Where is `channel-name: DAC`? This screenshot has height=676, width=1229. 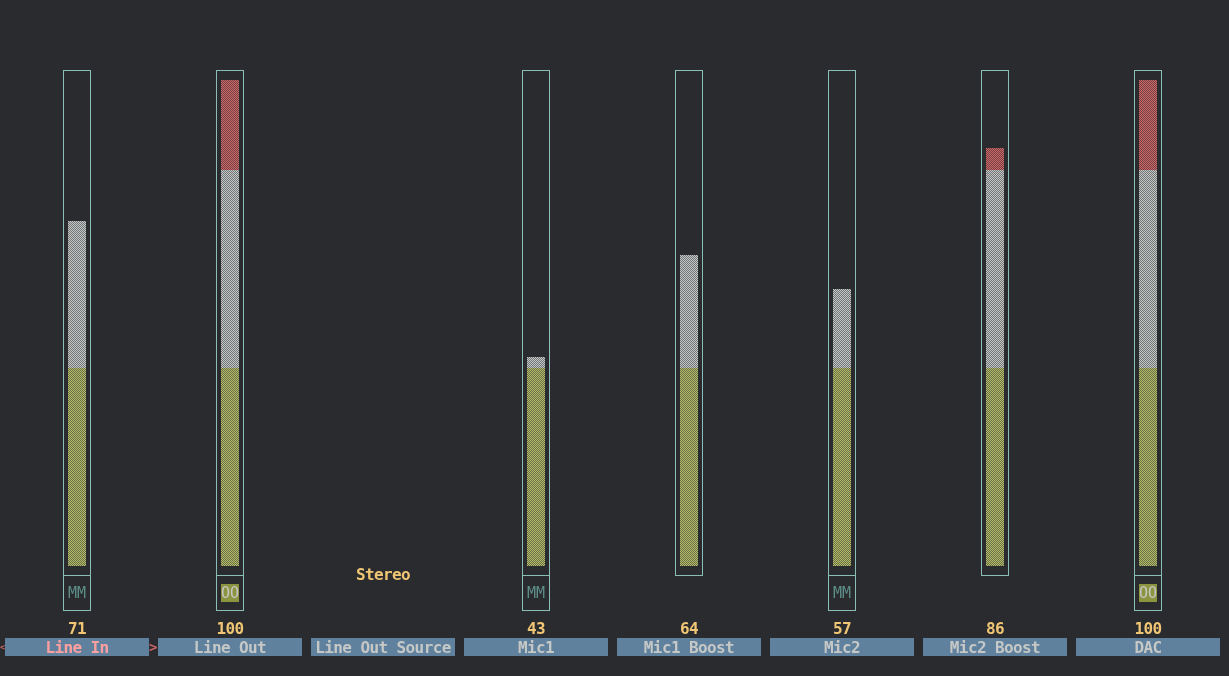 channel-name: DAC is located at coordinates (1148, 647).